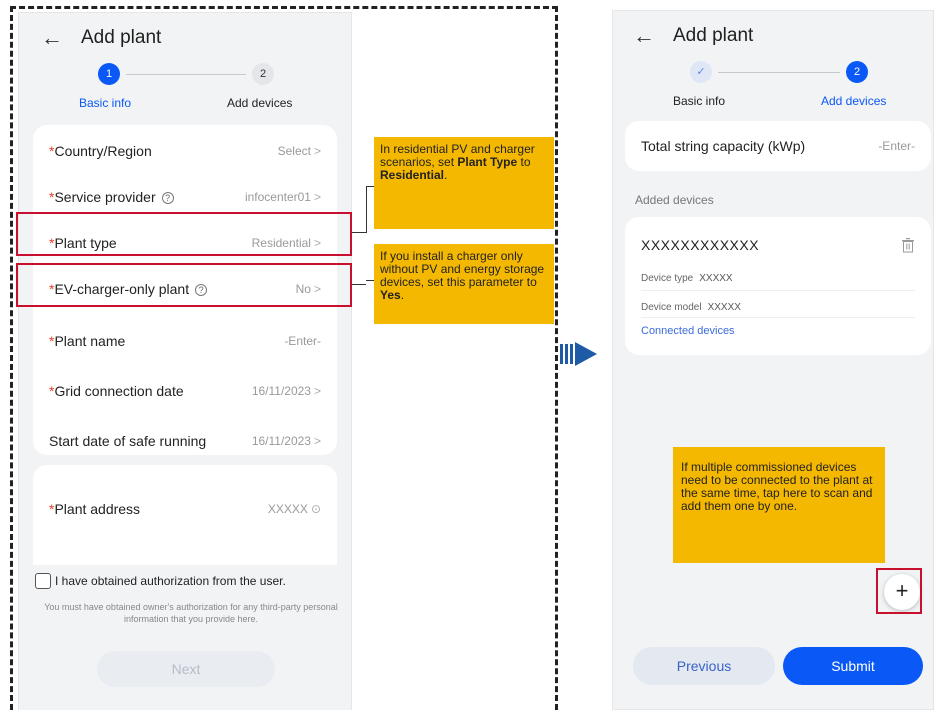  What do you see at coordinates (700, 245) in the screenshot?
I see `device-name: XXXXXXXXXXXX` at bounding box center [700, 245].